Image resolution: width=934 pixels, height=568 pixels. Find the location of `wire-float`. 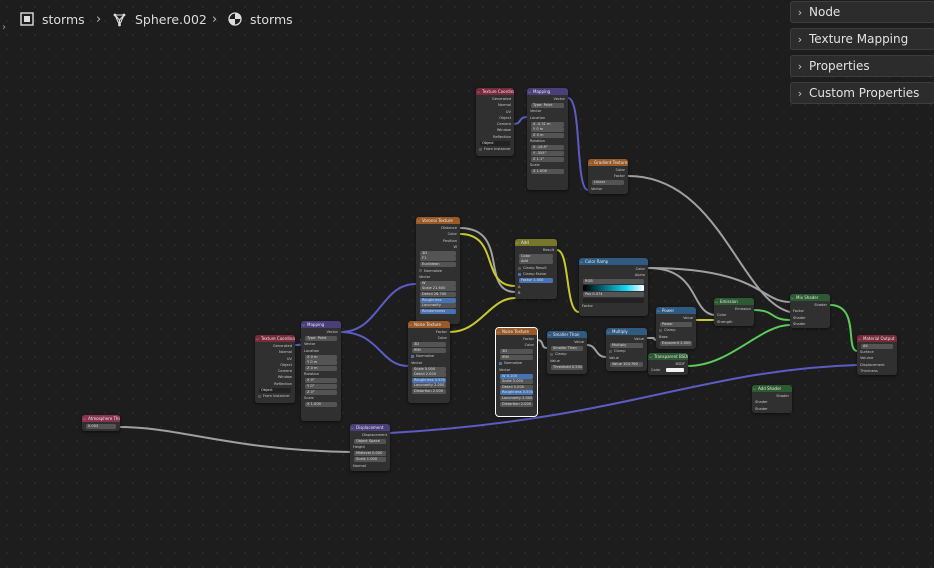

wire-float is located at coordinates (235, 439).